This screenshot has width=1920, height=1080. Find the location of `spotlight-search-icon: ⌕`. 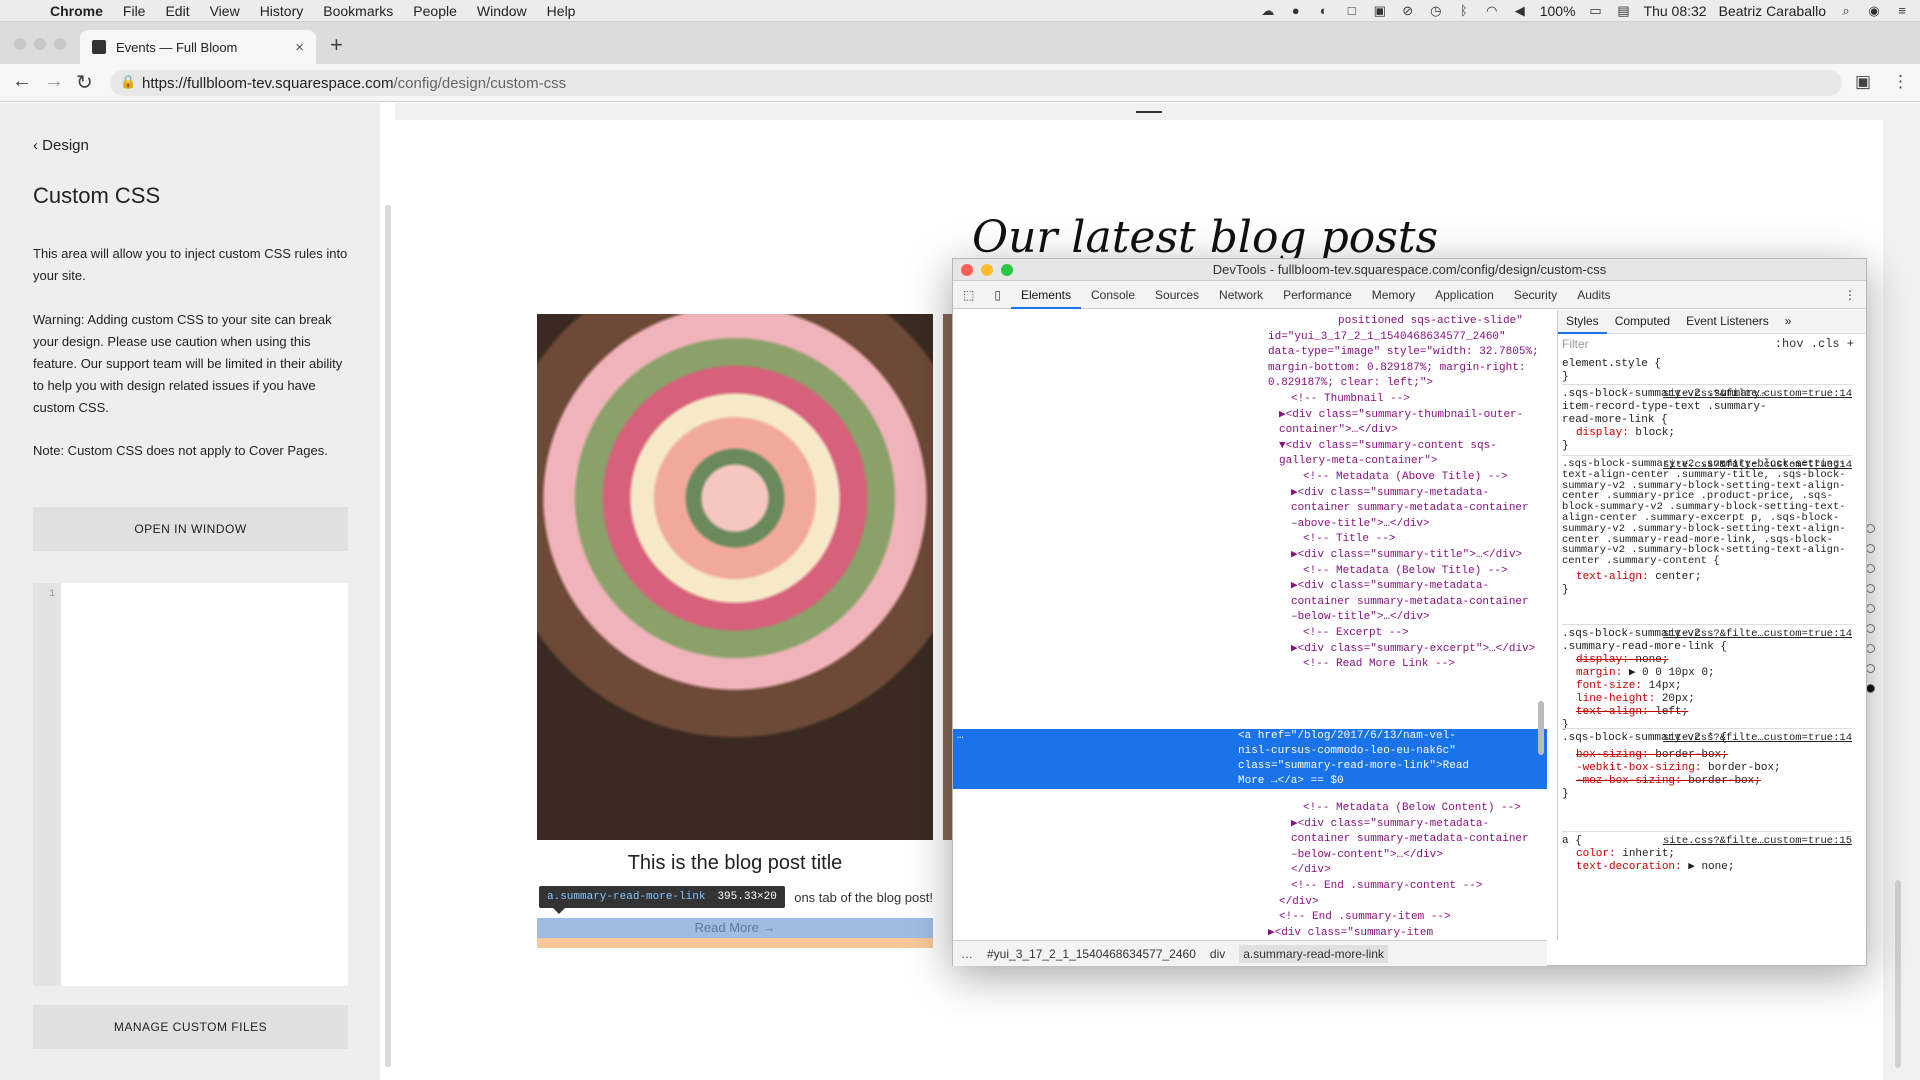

spotlight-search-icon: ⌕ is located at coordinates (1846, 11).